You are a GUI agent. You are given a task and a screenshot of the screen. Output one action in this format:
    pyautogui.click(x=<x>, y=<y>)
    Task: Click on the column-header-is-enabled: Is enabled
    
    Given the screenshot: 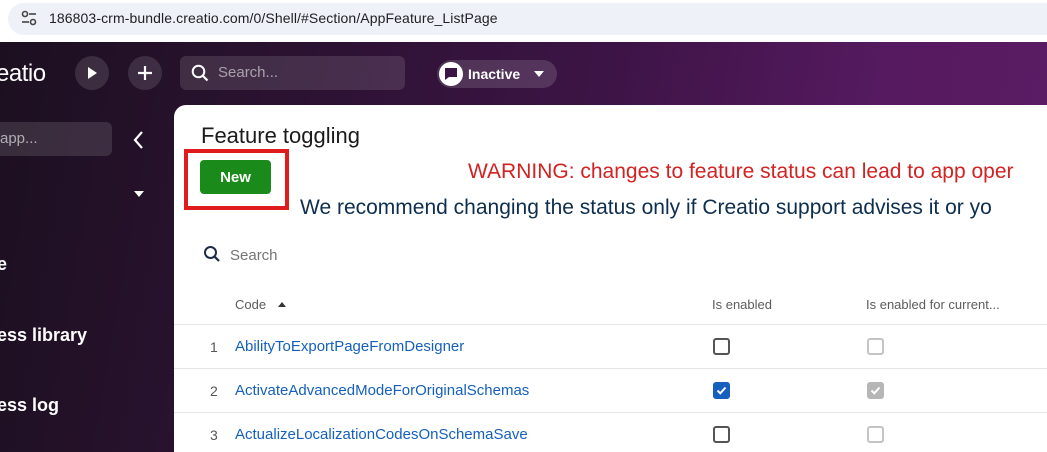 What is the action you would take?
    pyautogui.click(x=742, y=304)
    